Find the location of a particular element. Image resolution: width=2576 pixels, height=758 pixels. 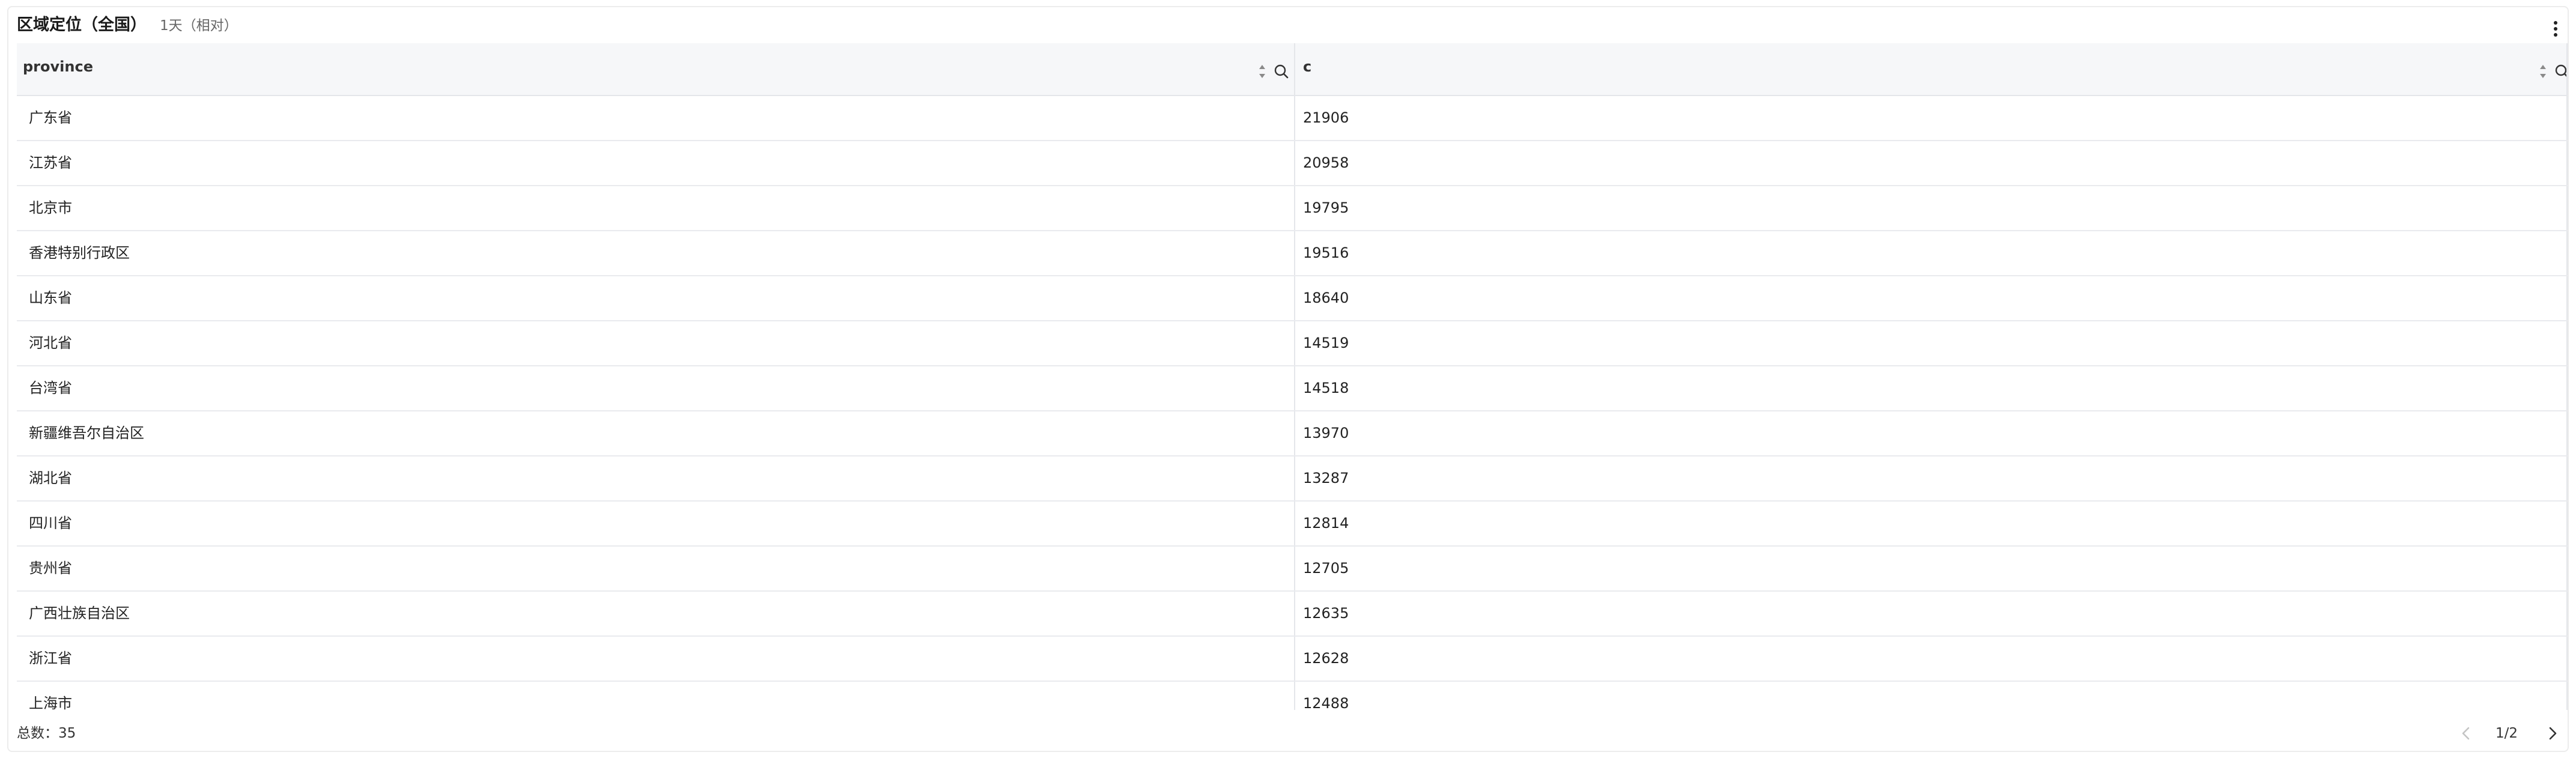

table-row: 河北省 14519 is located at coordinates (1293, 344).